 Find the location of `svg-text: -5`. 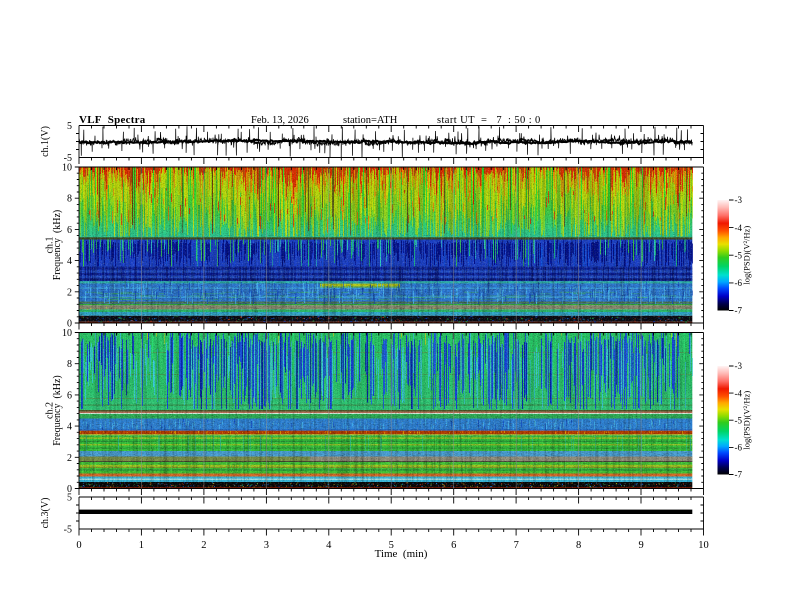

svg-text: -5 is located at coordinates (68, 530).